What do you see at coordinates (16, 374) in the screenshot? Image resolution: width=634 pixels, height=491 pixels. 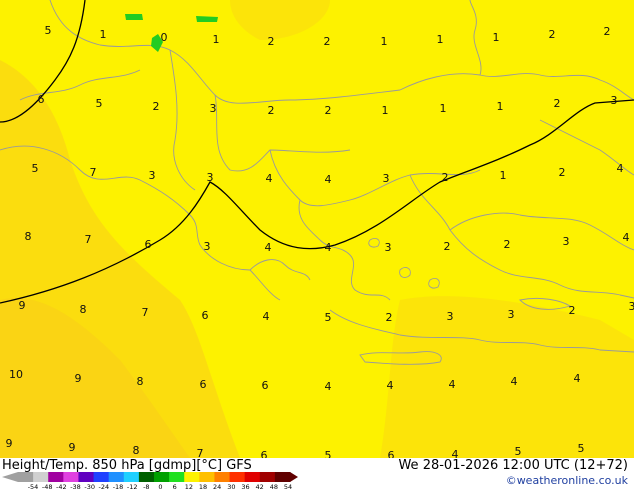 I see `temperature-label: 10` at bounding box center [16, 374].